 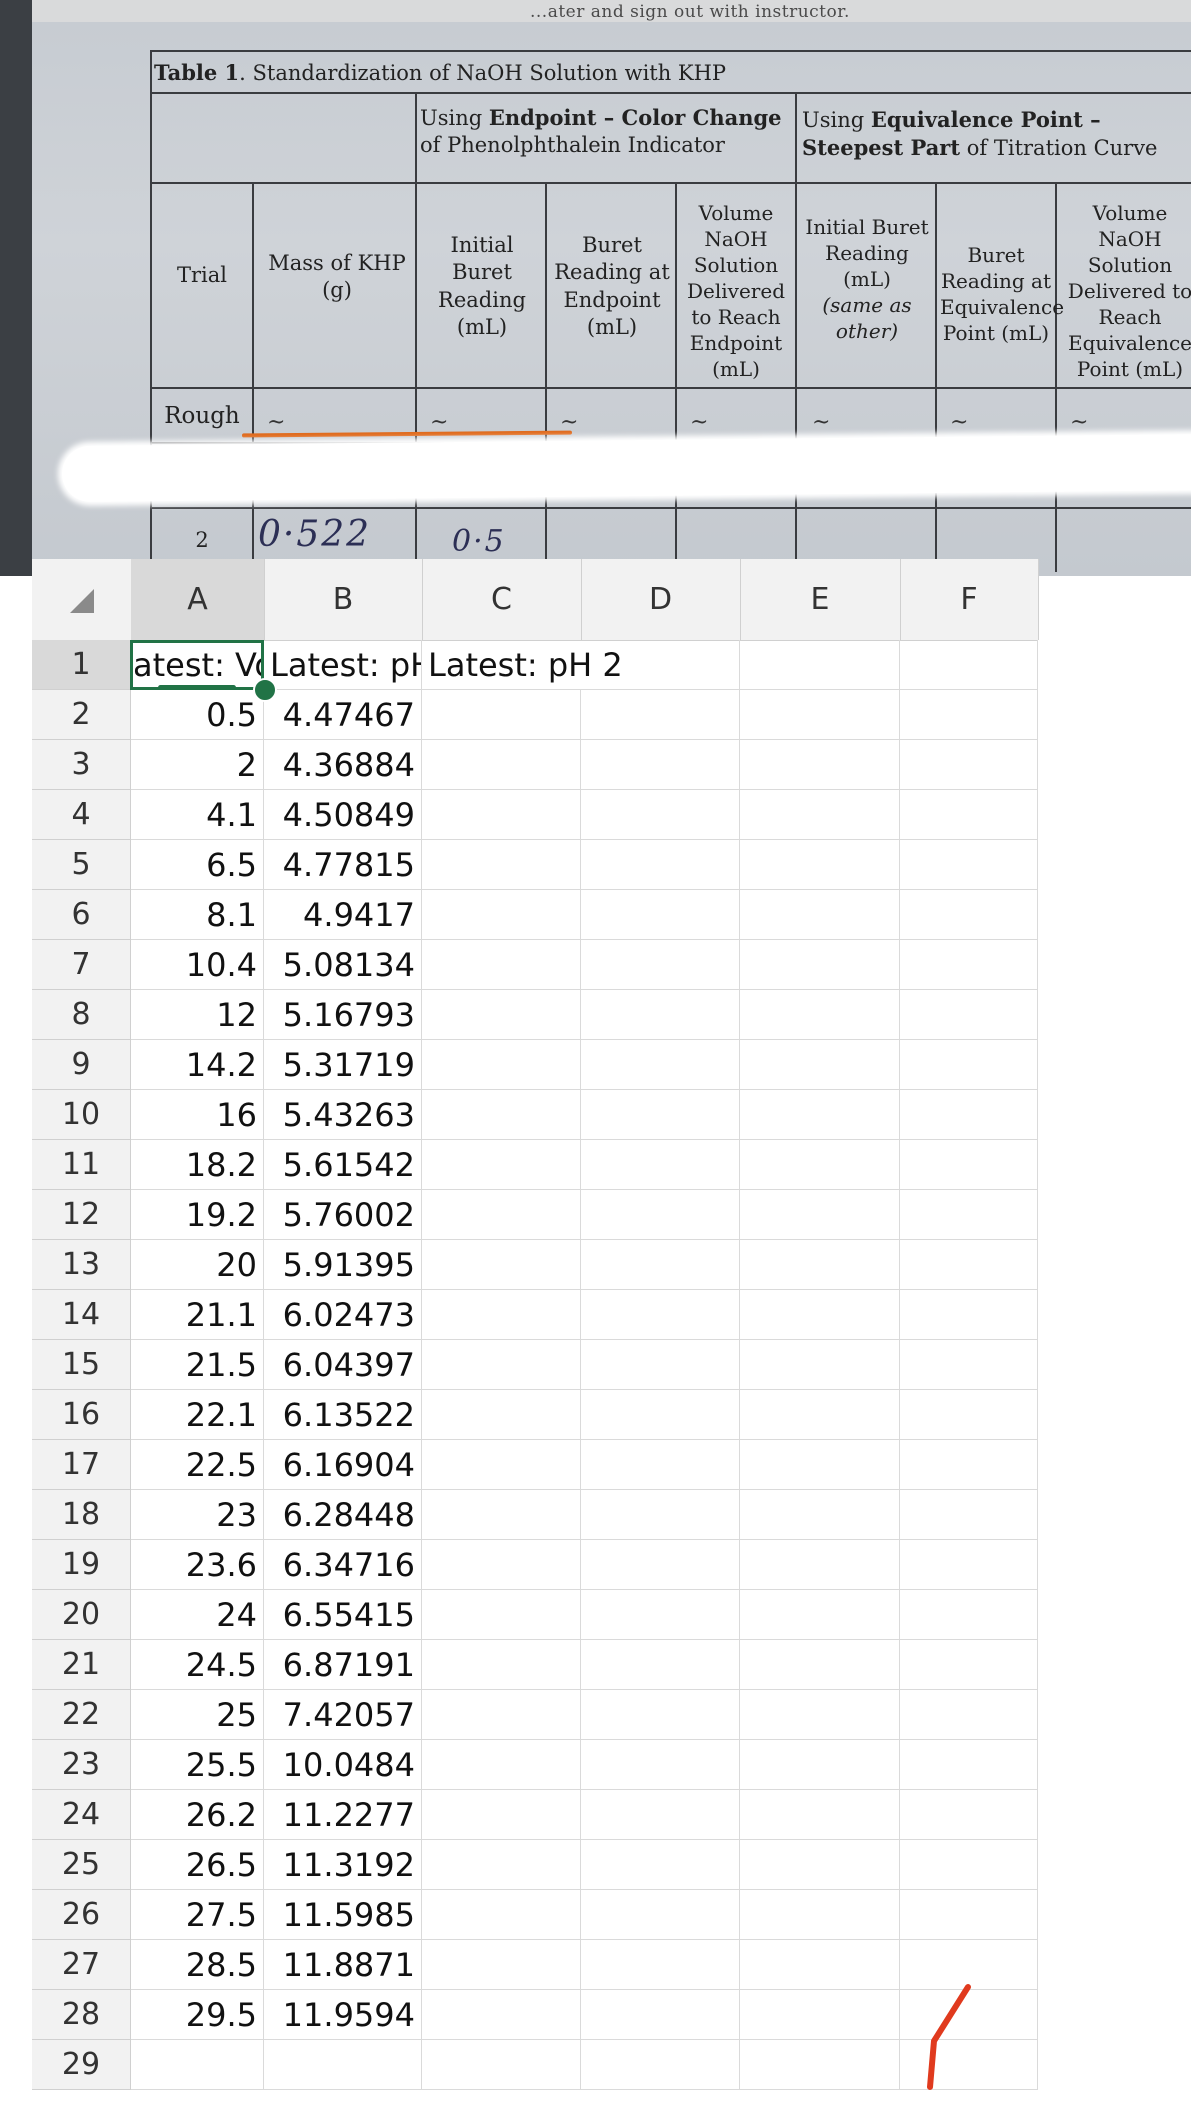 What do you see at coordinates (81, 1365) in the screenshot?
I see `row-header-15: 15` at bounding box center [81, 1365].